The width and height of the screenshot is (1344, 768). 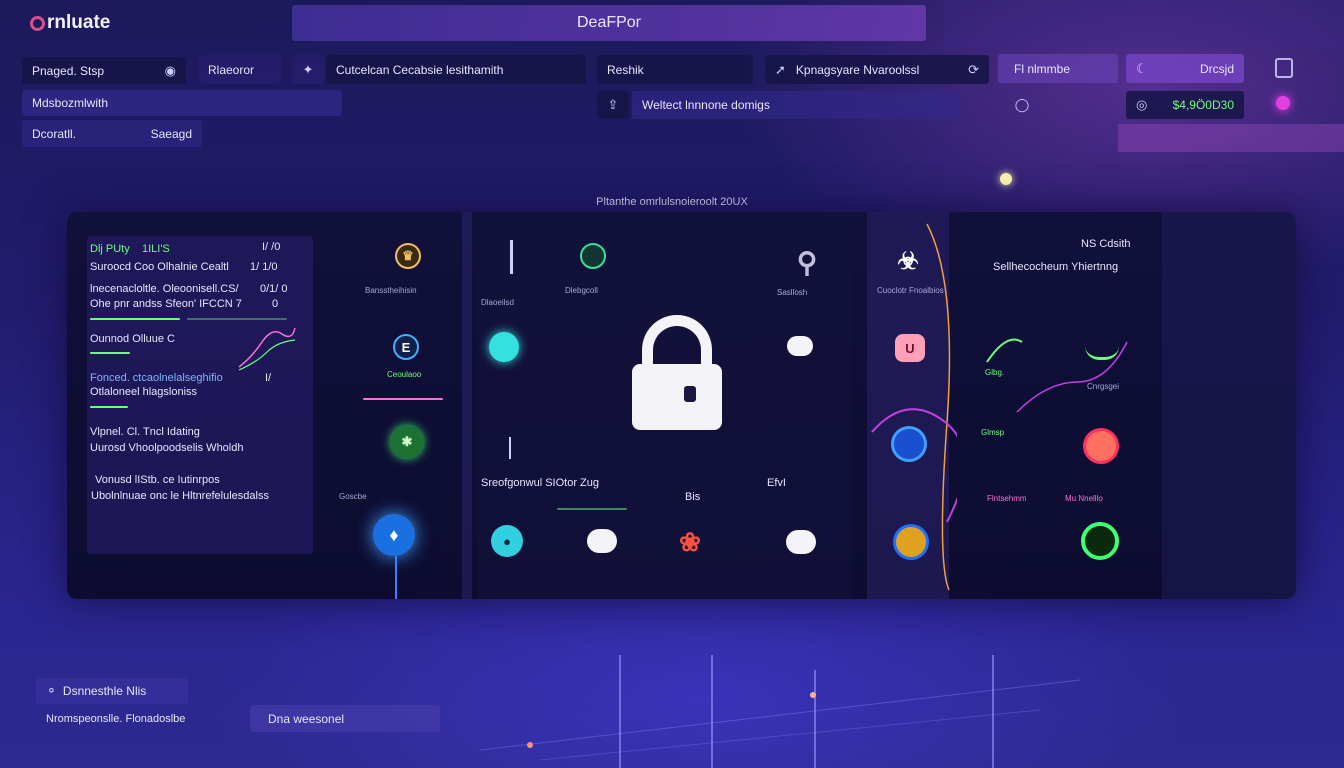 I want to click on node-label-3: Goscbe, so click(x=353, y=496).